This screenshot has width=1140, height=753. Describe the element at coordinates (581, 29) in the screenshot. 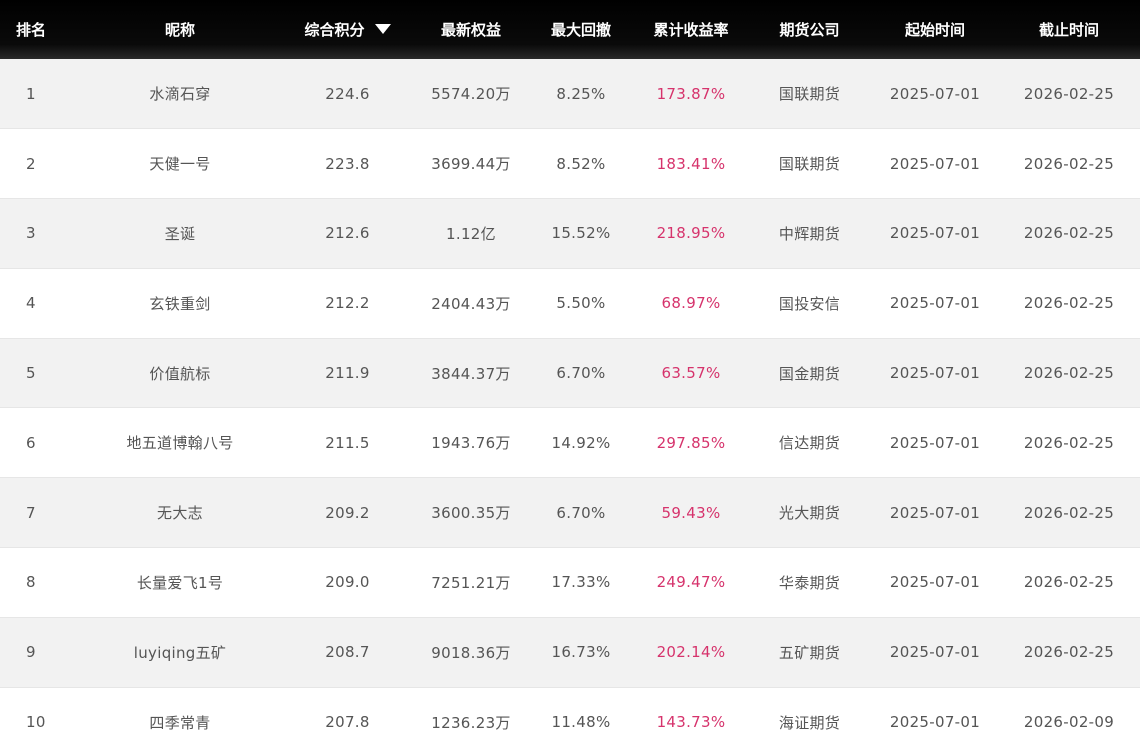

I see `header-drawdown: 最大回撤` at that location.